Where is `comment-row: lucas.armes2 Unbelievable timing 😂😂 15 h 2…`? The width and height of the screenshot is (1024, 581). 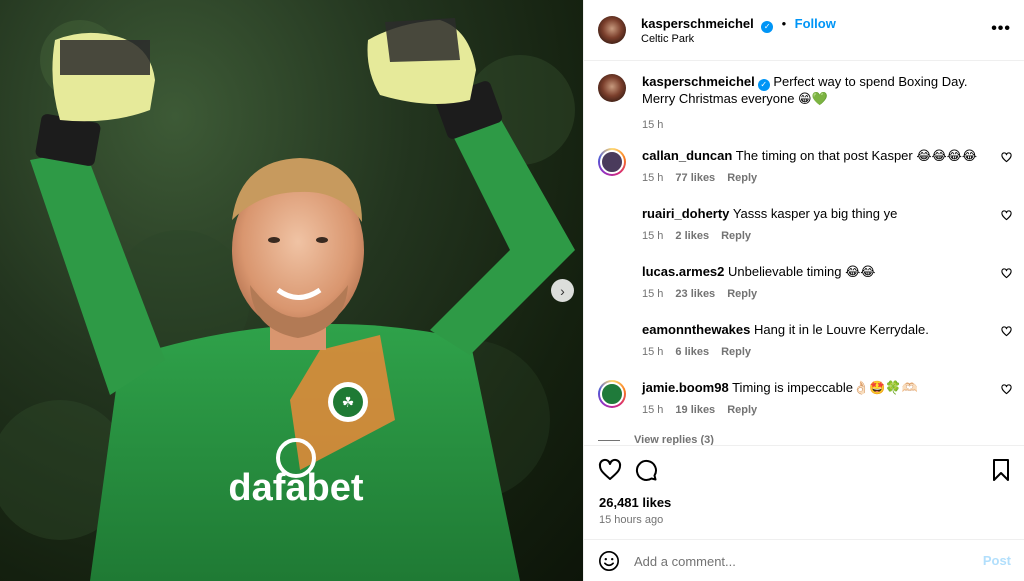
comment-row: lucas.armes2 Unbelievable timing 😂😂 15 h 2… is located at coordinates (804, 289).